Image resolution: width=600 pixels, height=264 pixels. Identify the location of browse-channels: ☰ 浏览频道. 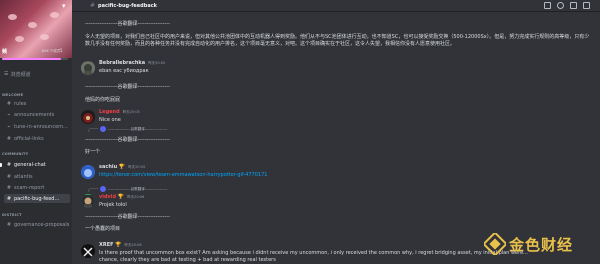
(17, 74).